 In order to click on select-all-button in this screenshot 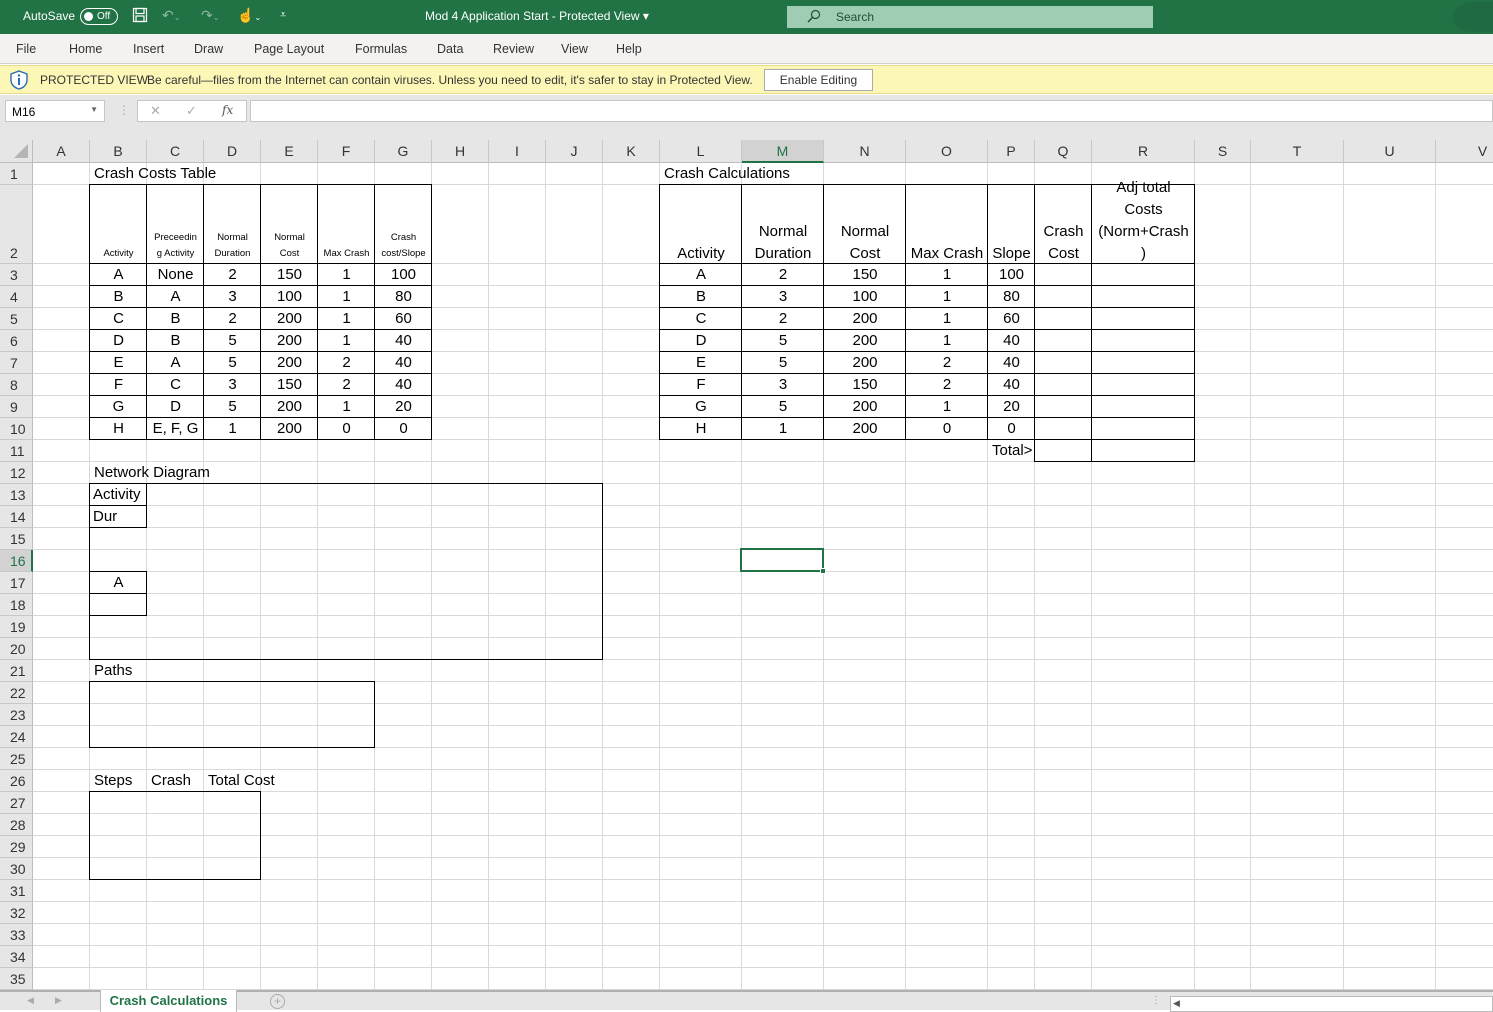, I will do `click(16, 151)`.